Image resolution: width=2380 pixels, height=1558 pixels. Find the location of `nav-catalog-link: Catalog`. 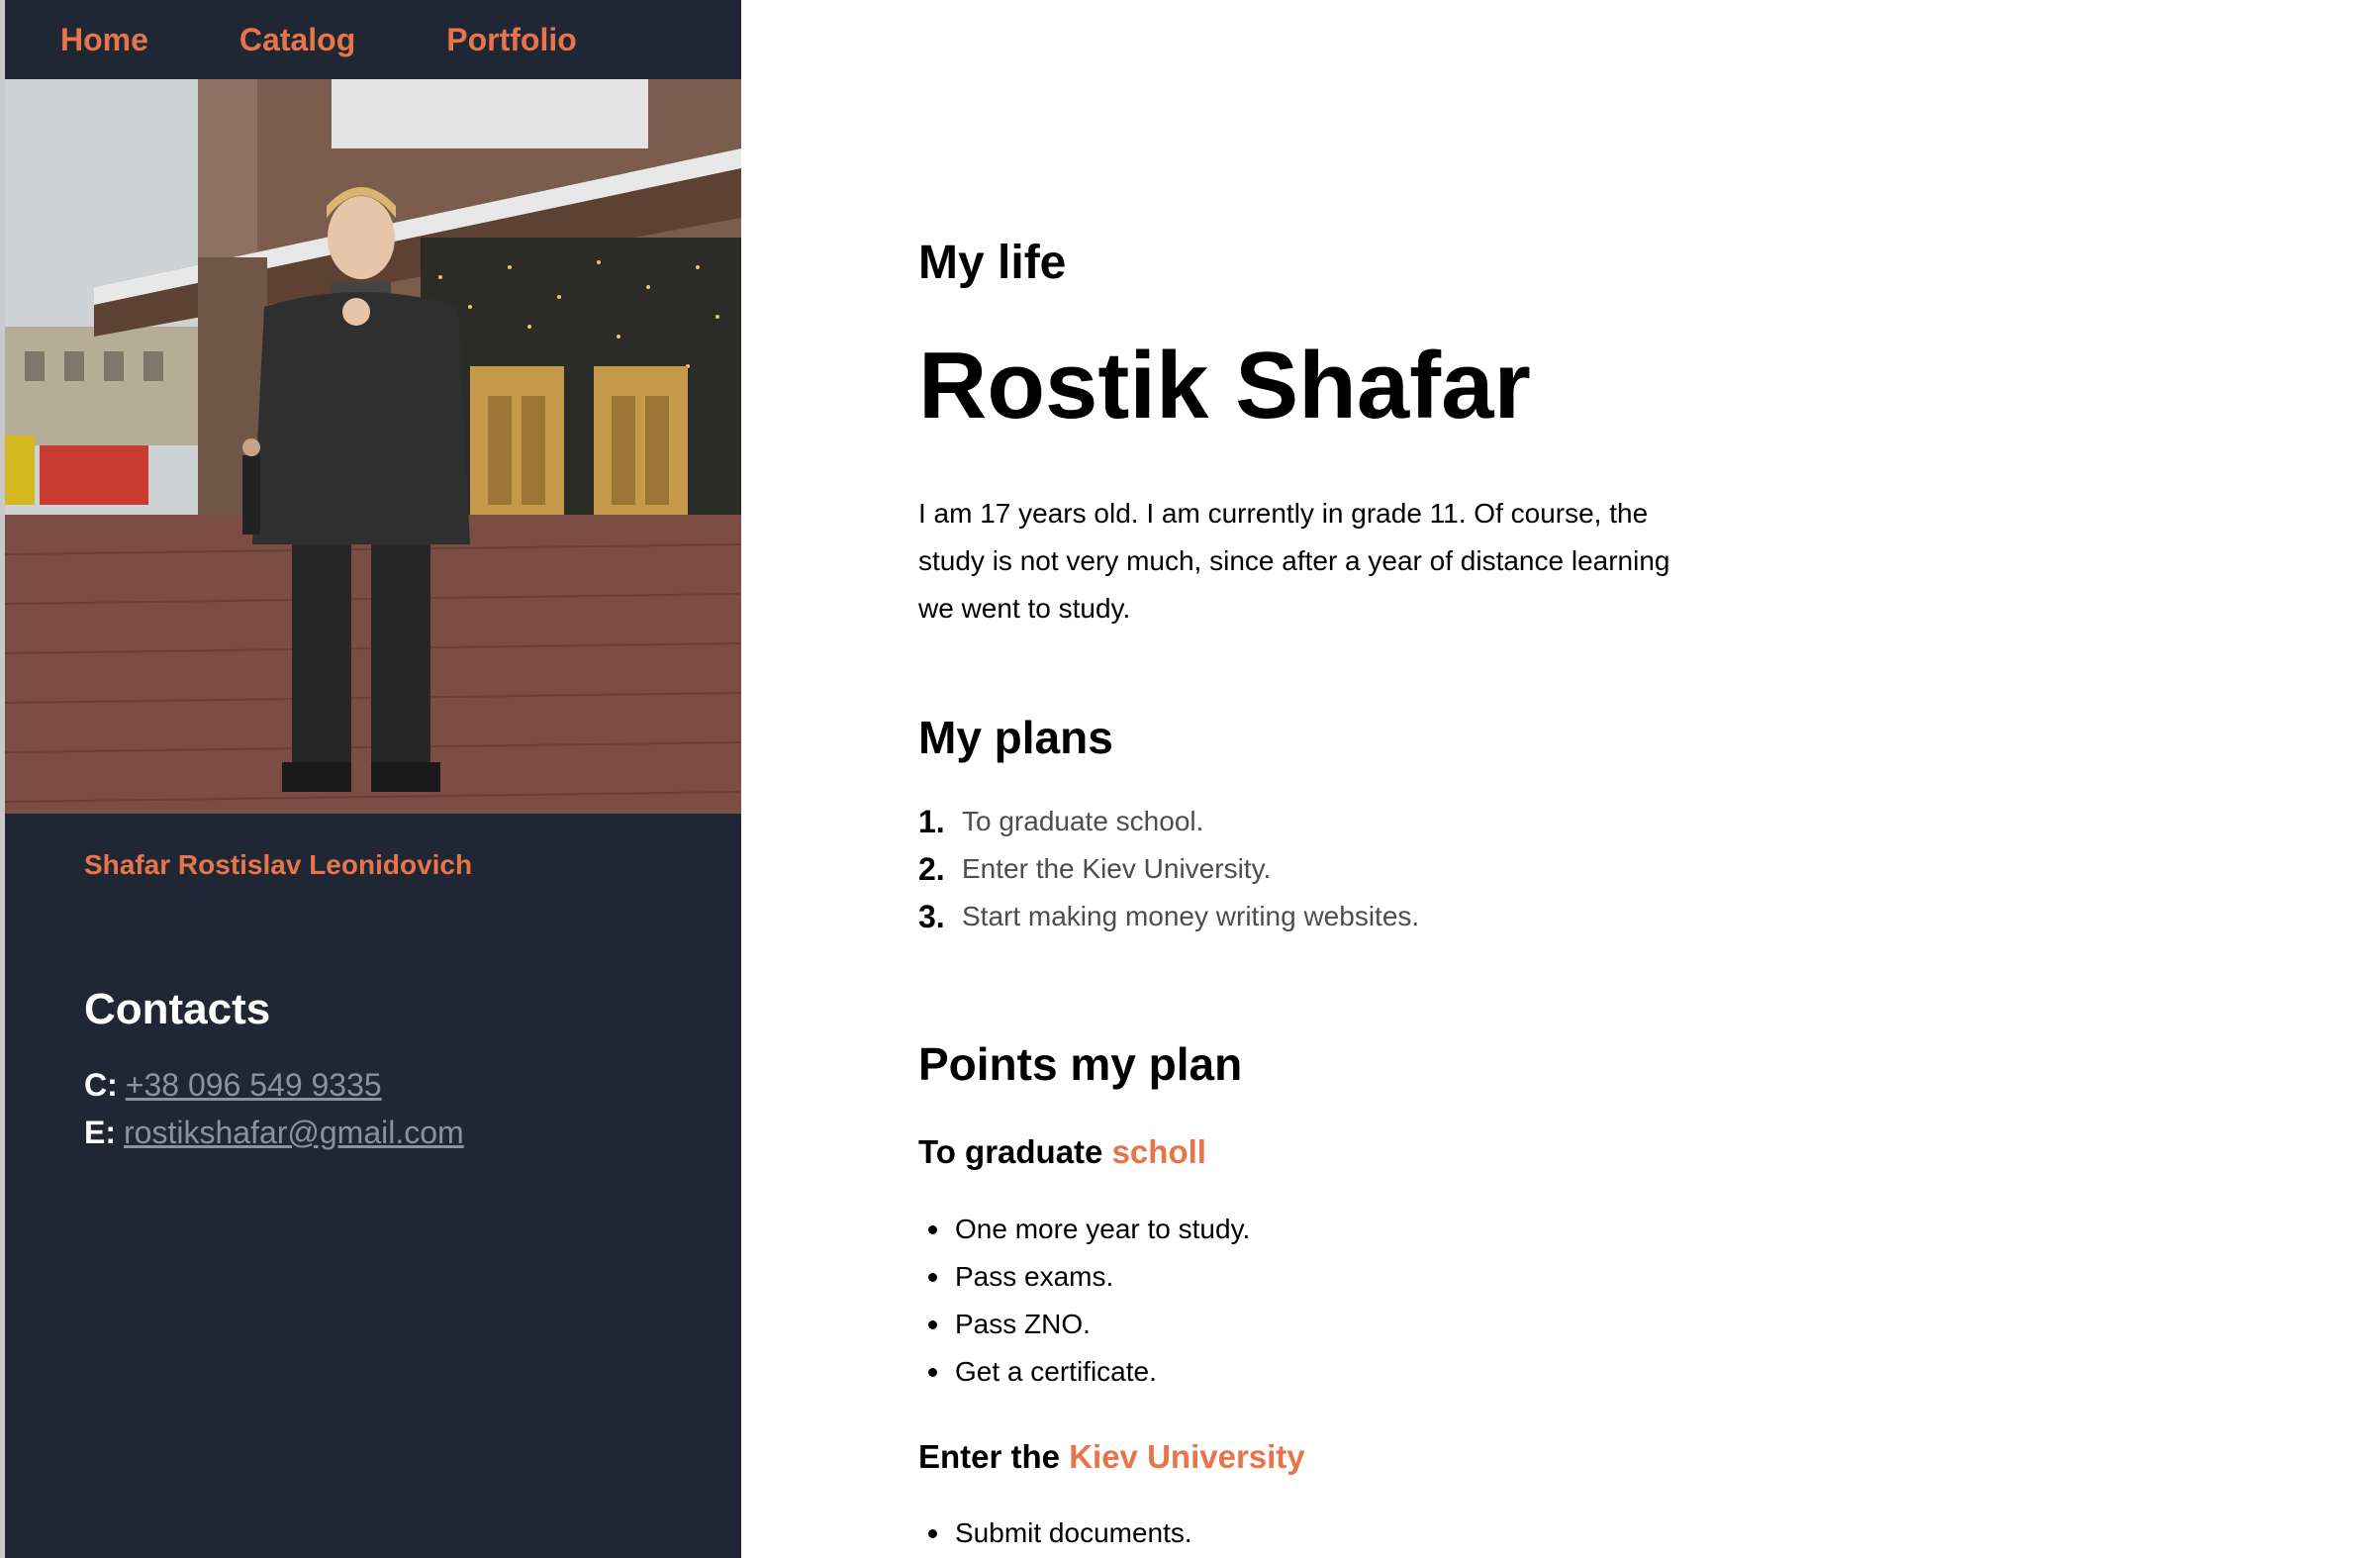

nav-catalog-link: Catalog is located at coordinates (297, 40).